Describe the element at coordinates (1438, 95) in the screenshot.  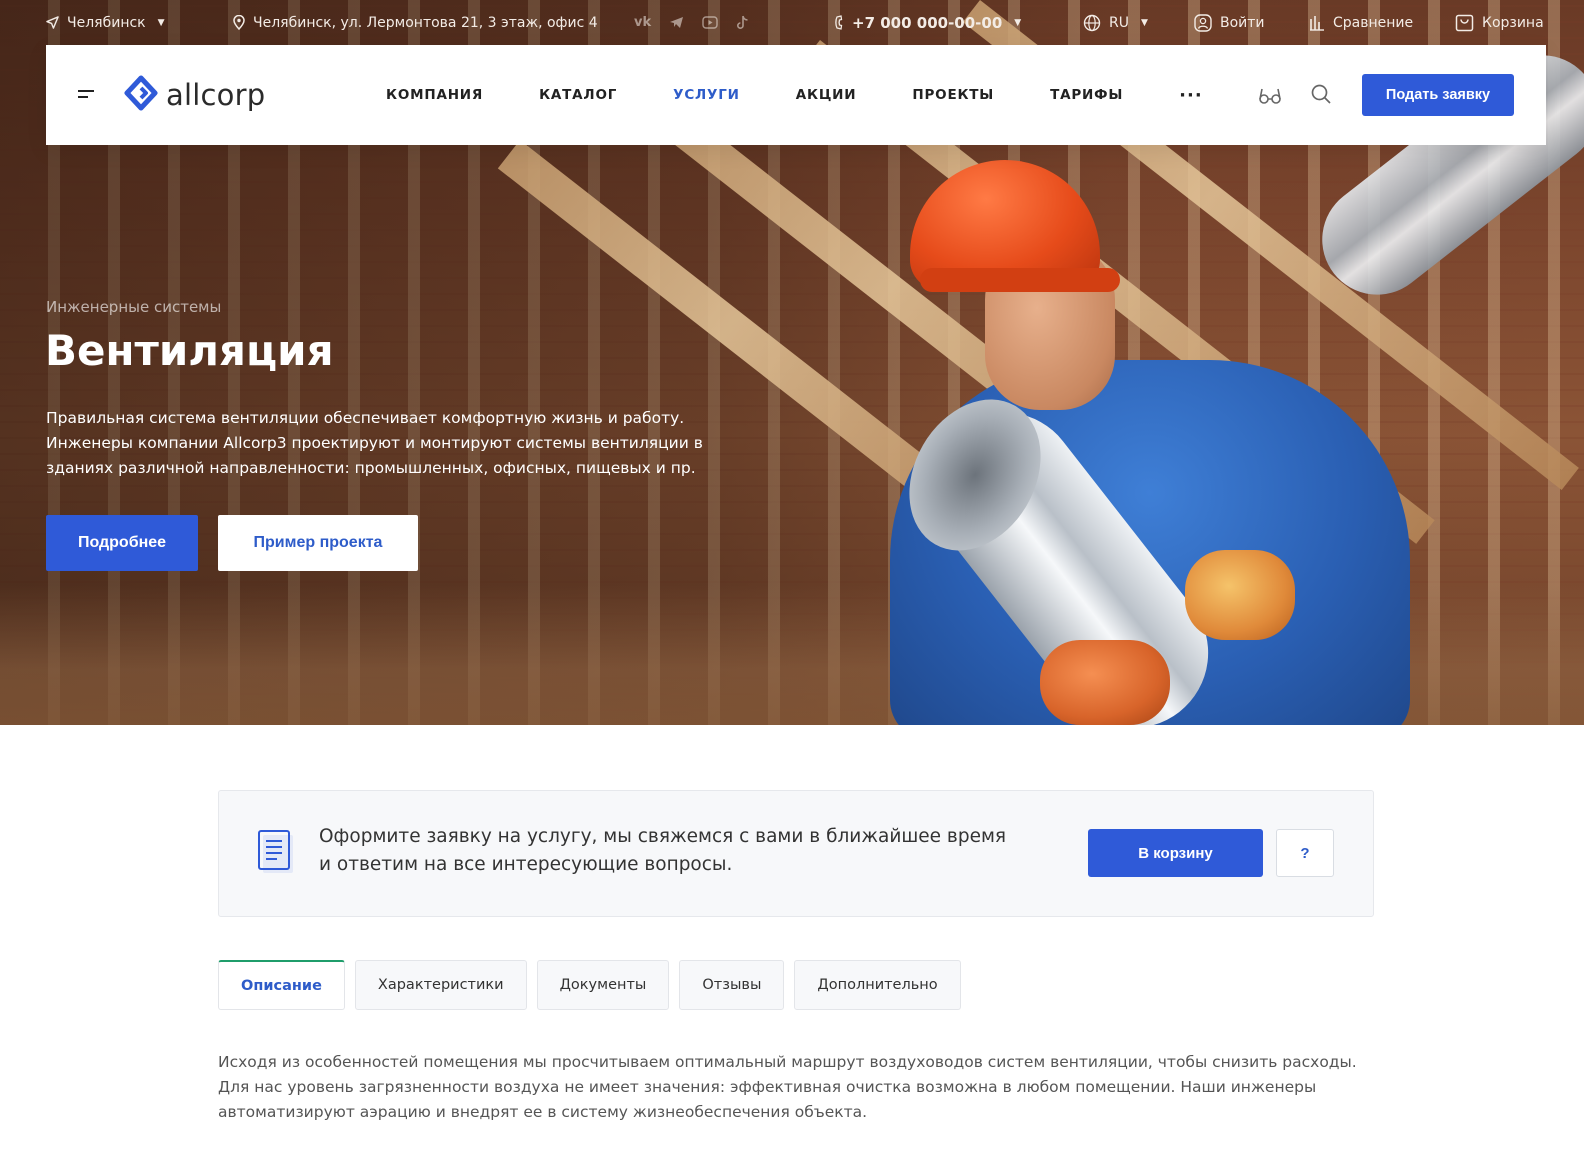
I see `submit-request-button: Подать заявку` at that location.